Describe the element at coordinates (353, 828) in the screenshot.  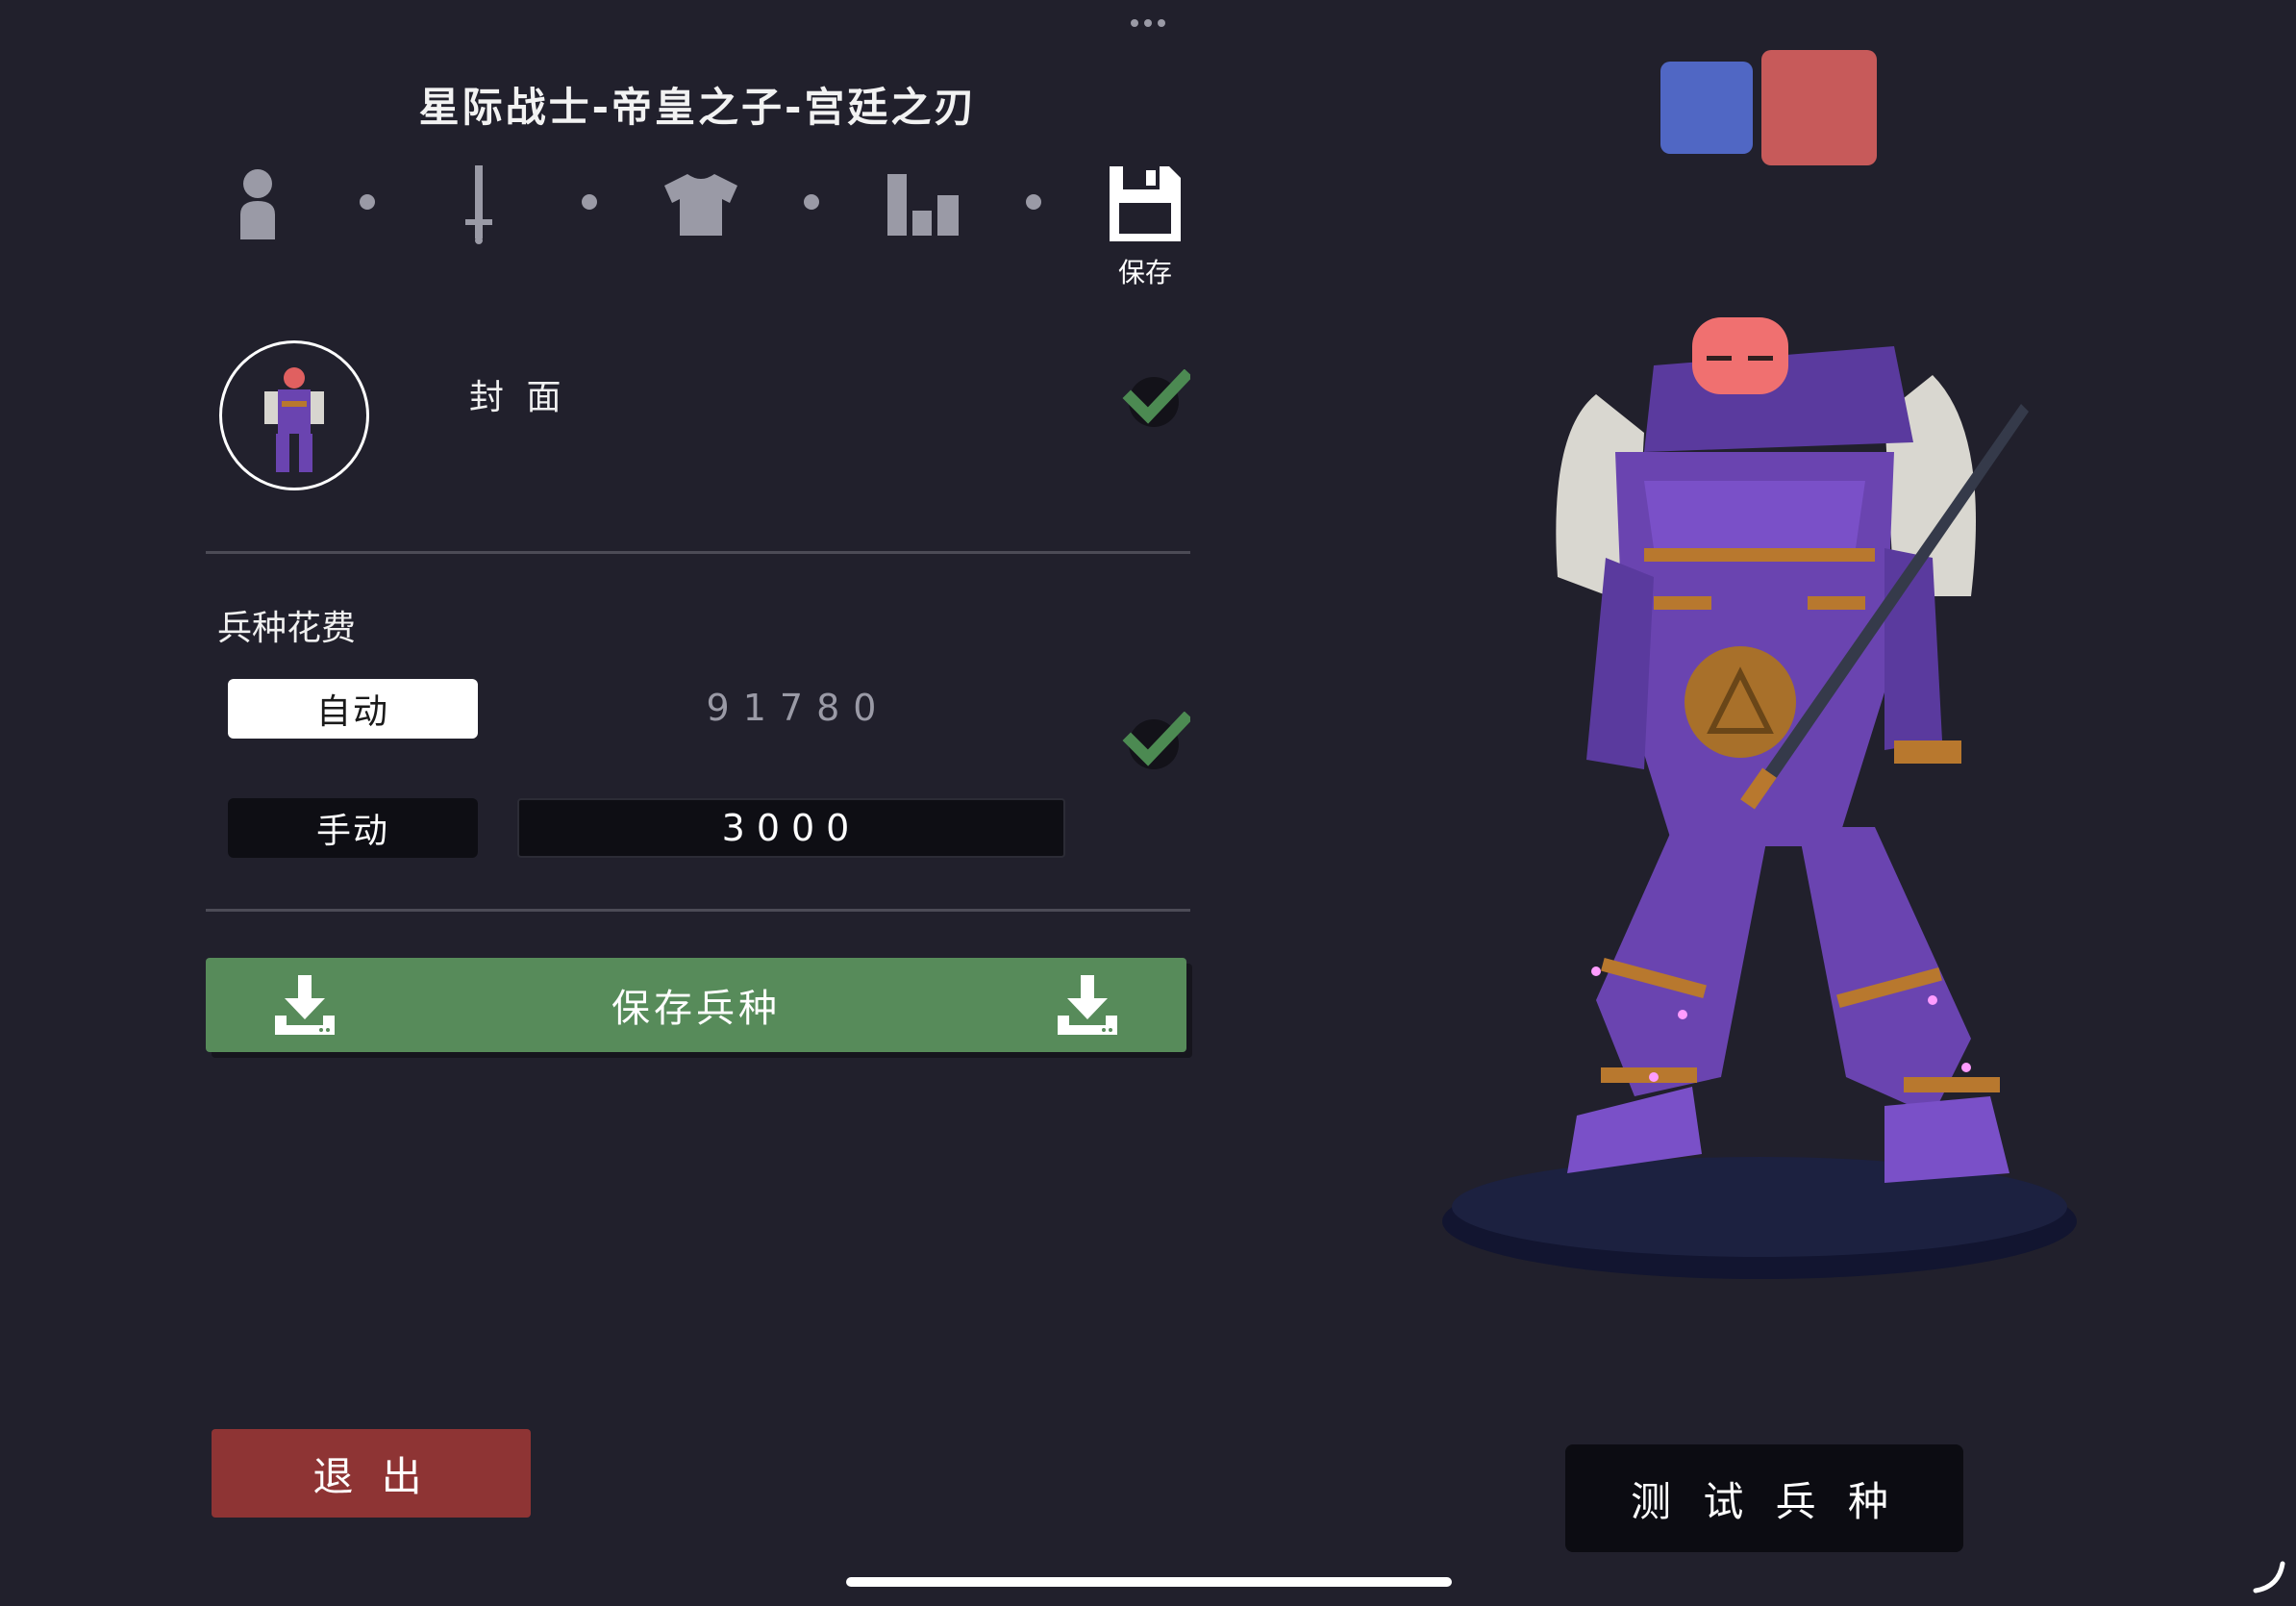
I see `manual-cost-button: 手动` at that location.